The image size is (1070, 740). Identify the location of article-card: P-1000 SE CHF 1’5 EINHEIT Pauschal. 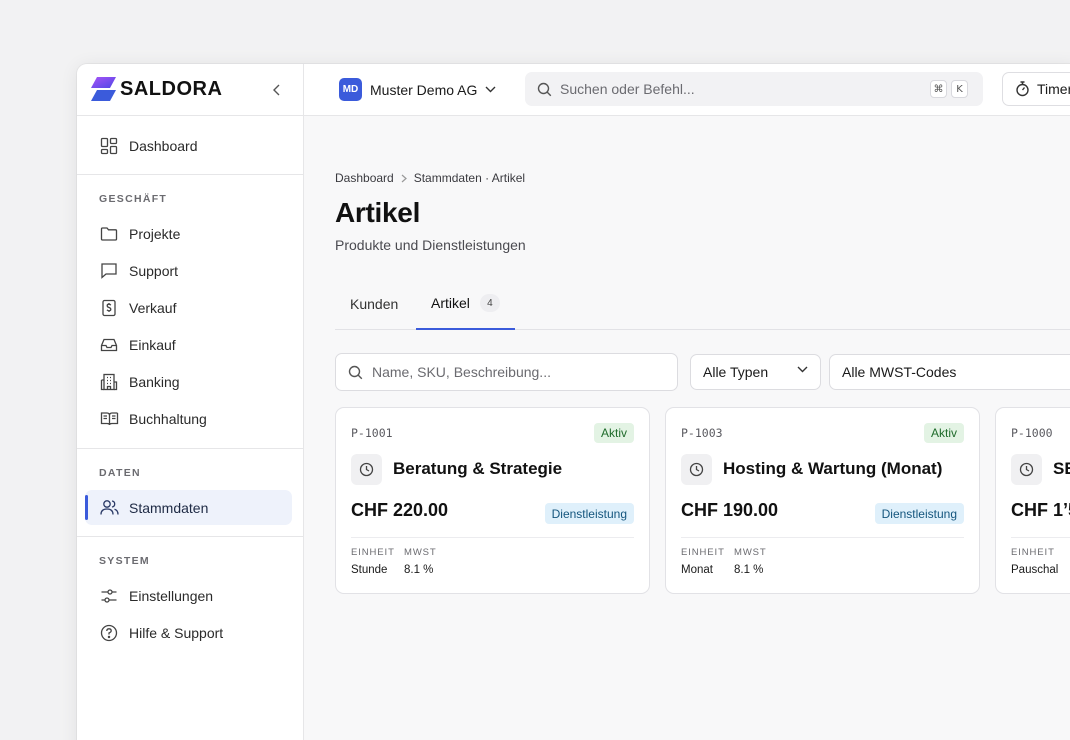
(1032, 500).